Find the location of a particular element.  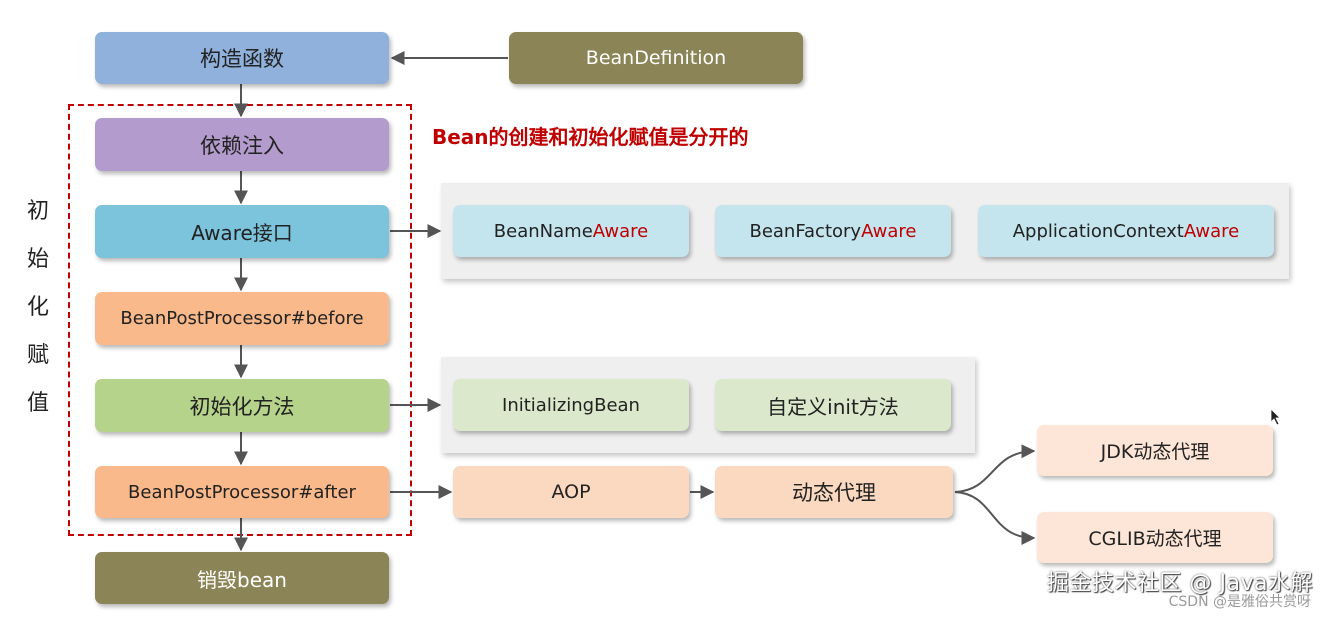

side-label-char: 初 is located at coordinates (38, 211).